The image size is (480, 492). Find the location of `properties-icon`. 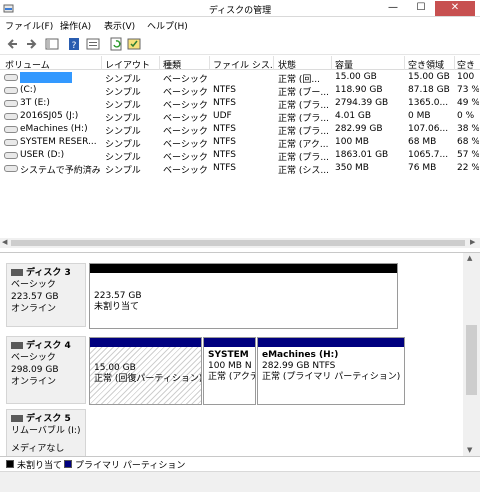

properties-icon is located at coordinates (93, 44).